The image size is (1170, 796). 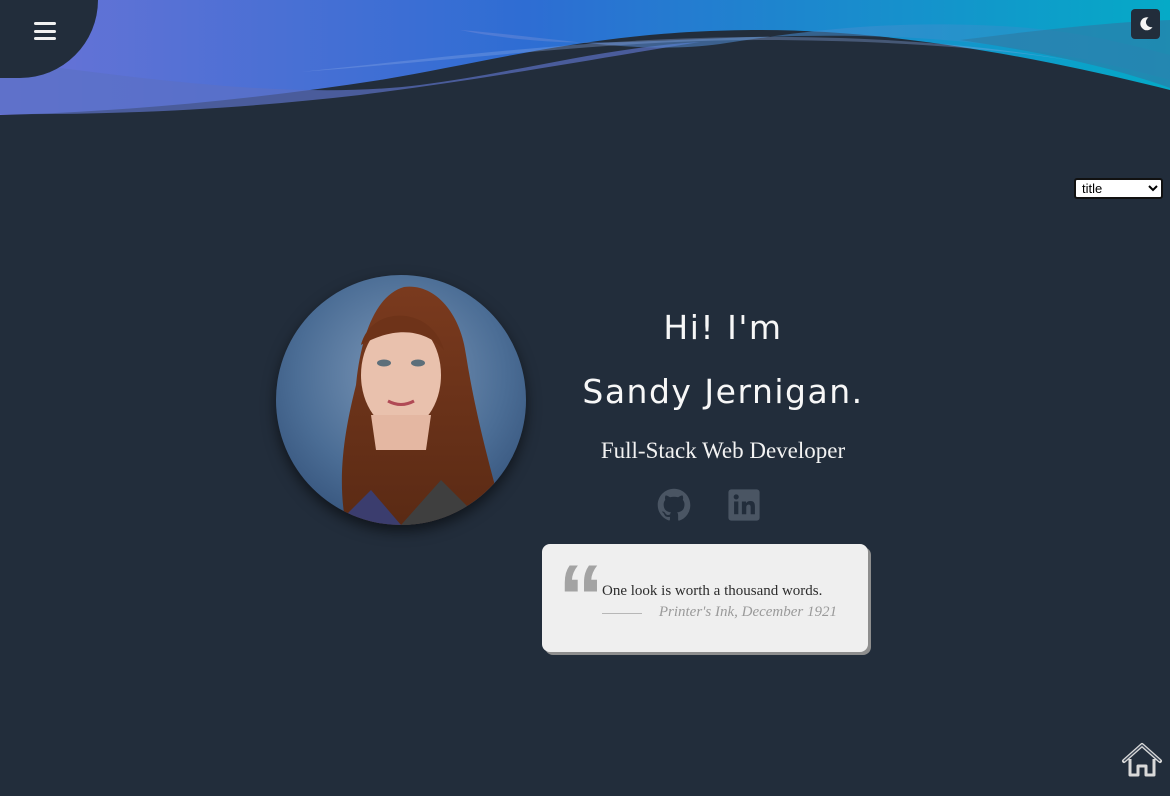 I want to click on home-icon, so click(x=1142, y=760).